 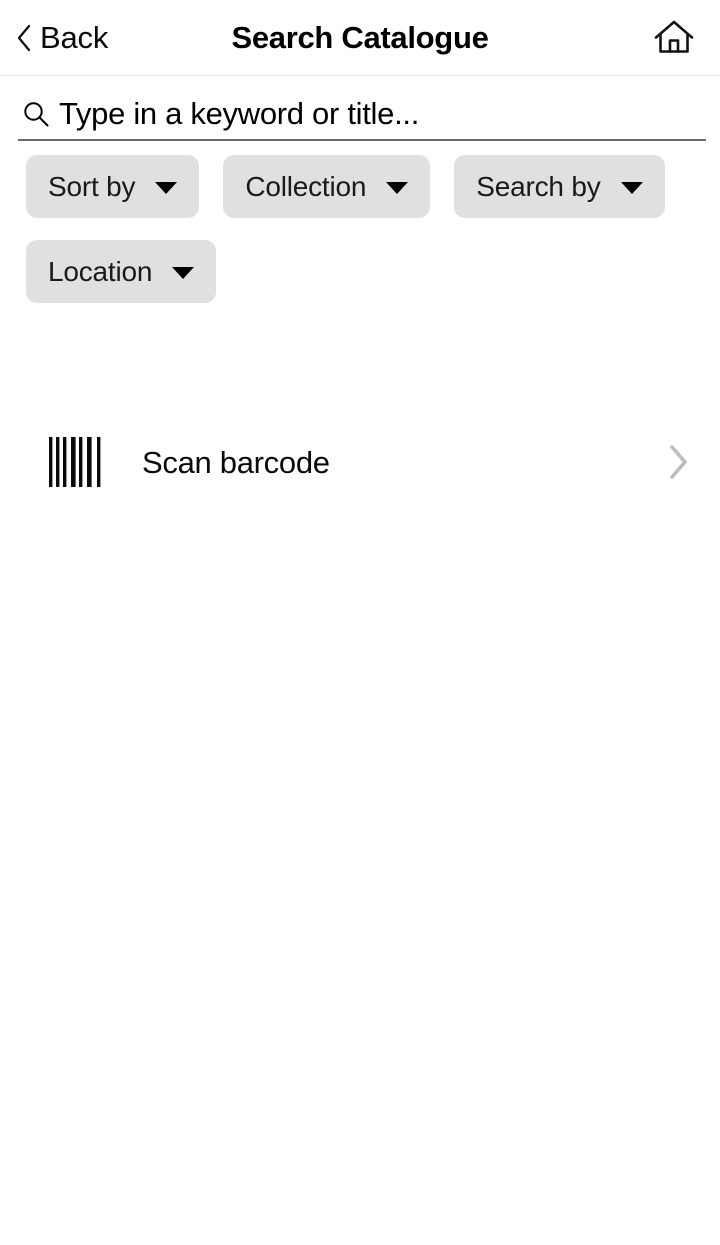 What do you see at coordinates (236, 462) in the screenshot?
I see `scan-barcode-label: Scan barcode` at bounding box center [236, 462].